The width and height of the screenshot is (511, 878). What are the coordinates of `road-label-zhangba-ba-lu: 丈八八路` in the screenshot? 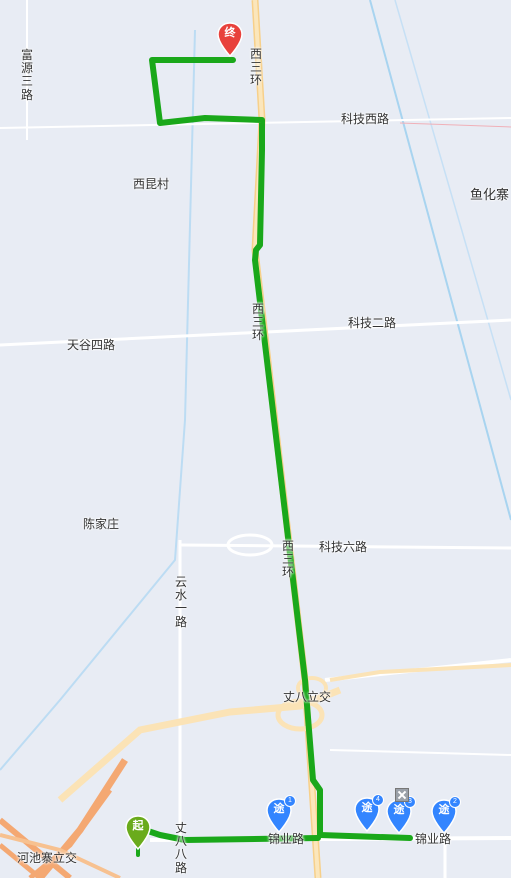 It's located at (180, 848).